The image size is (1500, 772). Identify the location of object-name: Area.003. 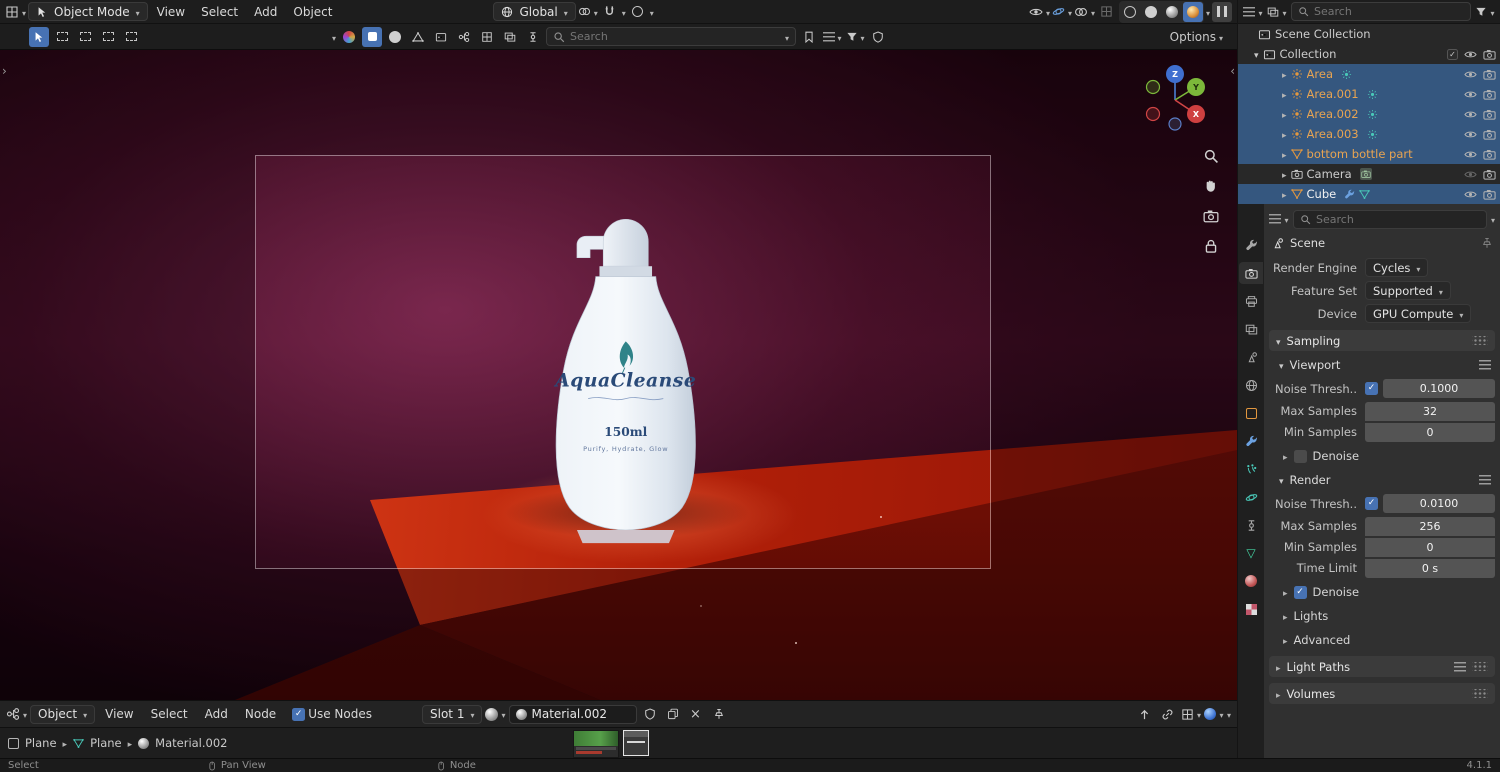
(1333, 134).